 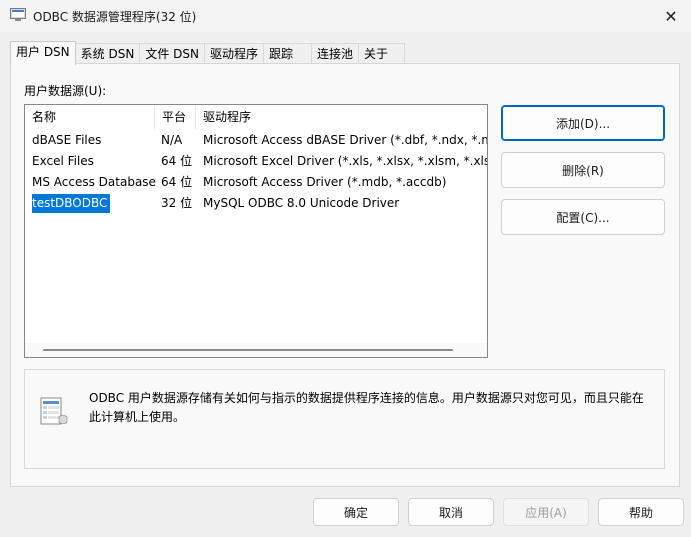 I want to click on tab-tracing: 跟踪, so click(x=287, y=54).